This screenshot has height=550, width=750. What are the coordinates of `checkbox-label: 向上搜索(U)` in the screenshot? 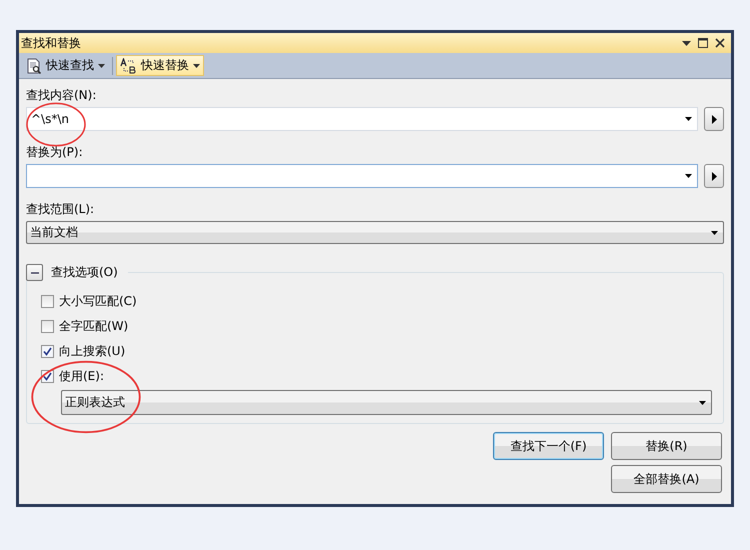 It's located at (92, 351).